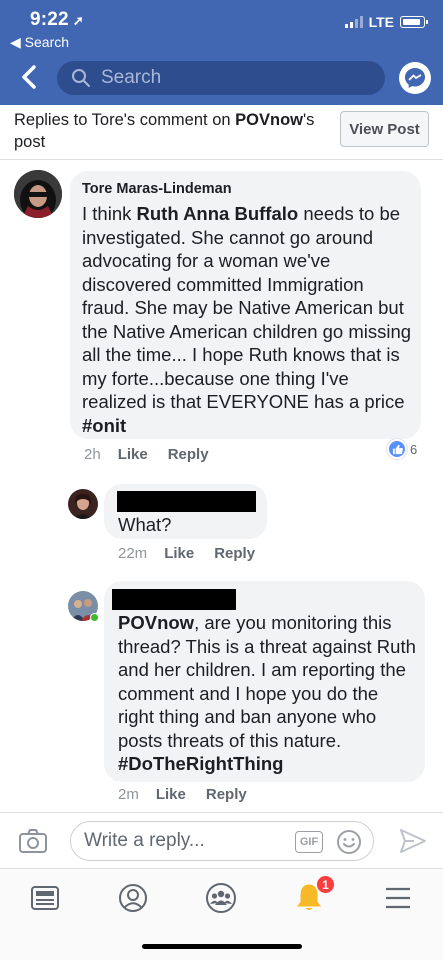 The width and height of the screenshot is (443, 960). I want to click on location-arrow-icon: ➚, so click(78, 20).